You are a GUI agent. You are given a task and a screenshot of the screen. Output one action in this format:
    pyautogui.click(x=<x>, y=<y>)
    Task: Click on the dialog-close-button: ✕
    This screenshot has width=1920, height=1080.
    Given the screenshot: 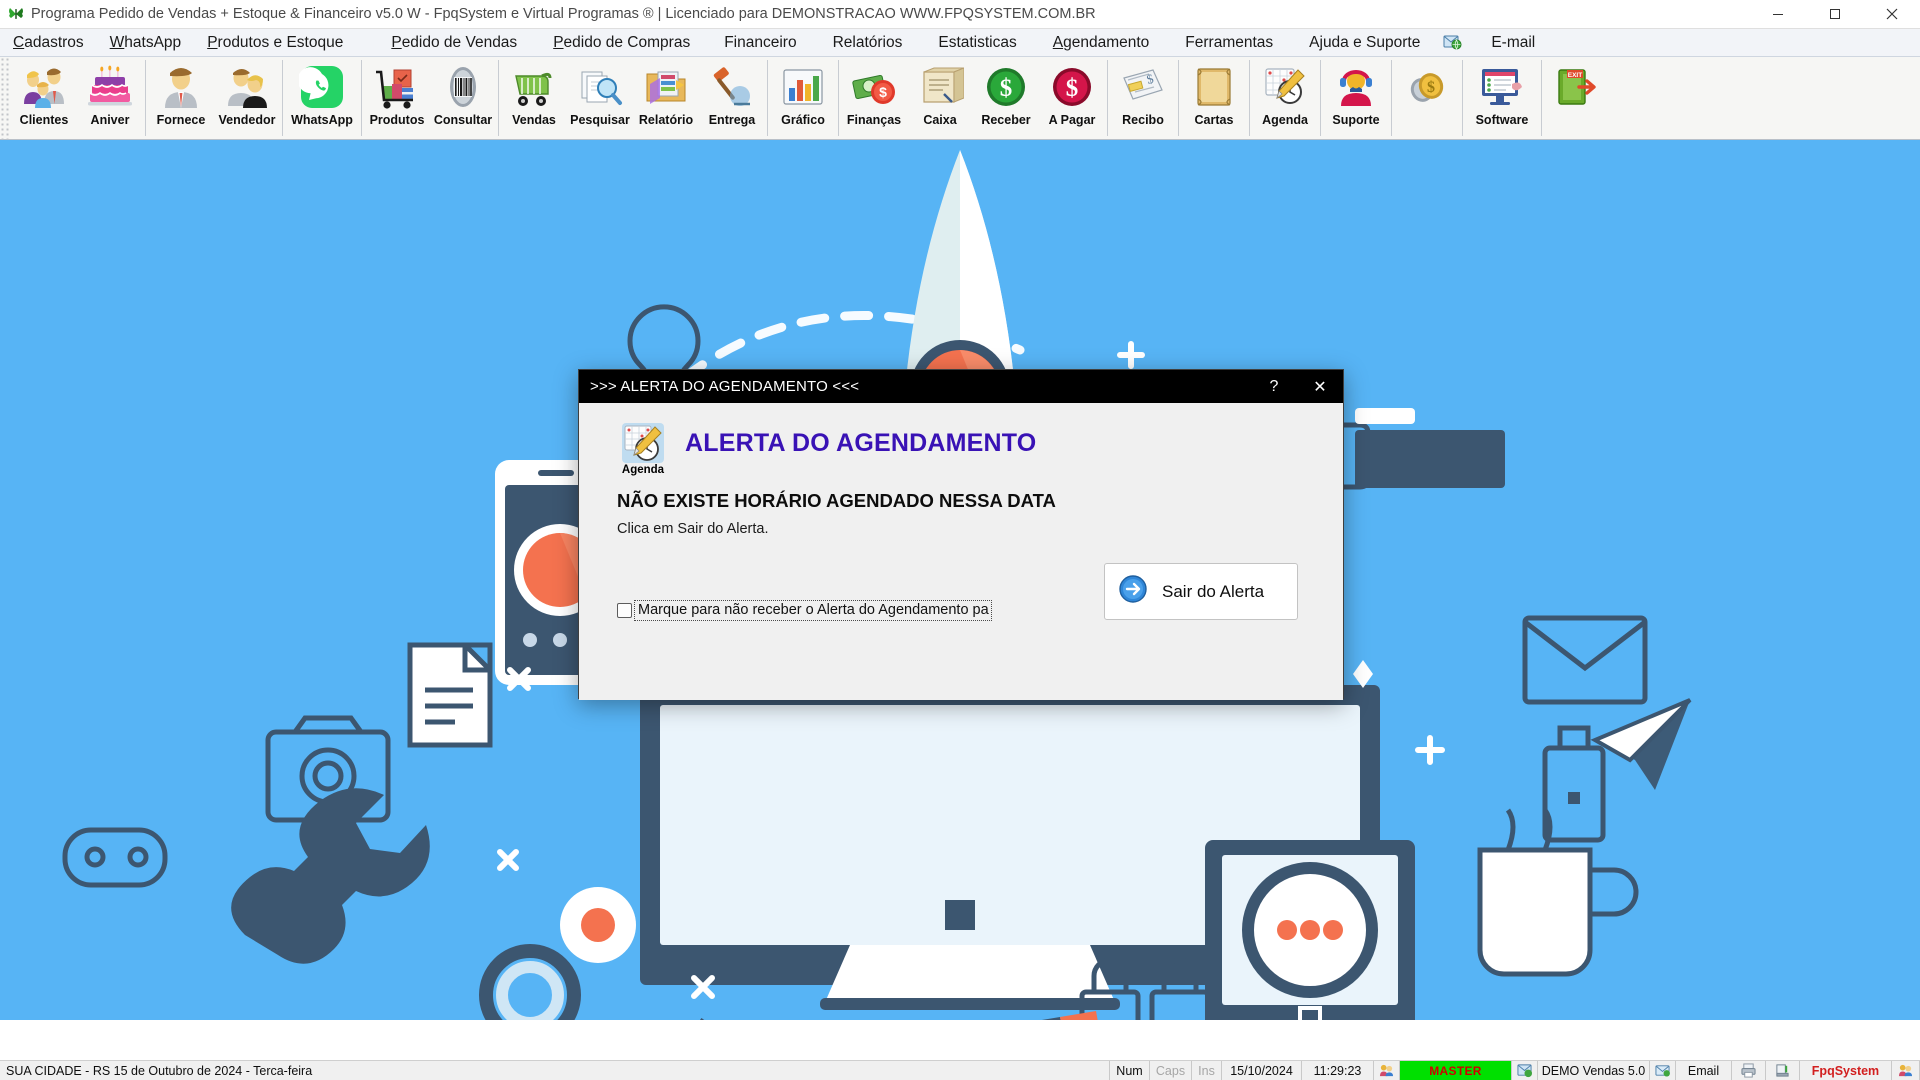 What is the action you would take?
    pyautogui.click(x=1320, y=386)
    